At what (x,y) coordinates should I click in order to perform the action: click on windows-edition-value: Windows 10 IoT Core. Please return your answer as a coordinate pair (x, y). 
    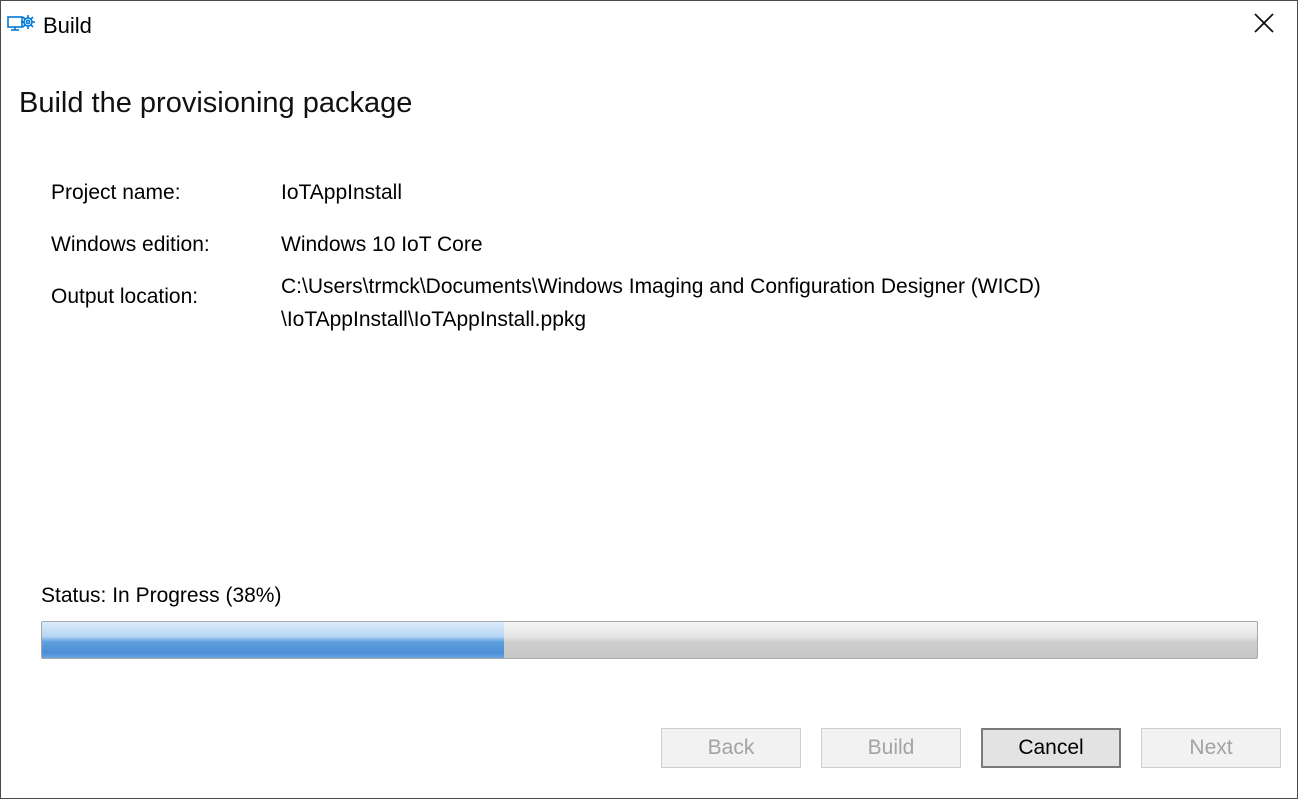
    Looking at the image, I should click on (382, 244).